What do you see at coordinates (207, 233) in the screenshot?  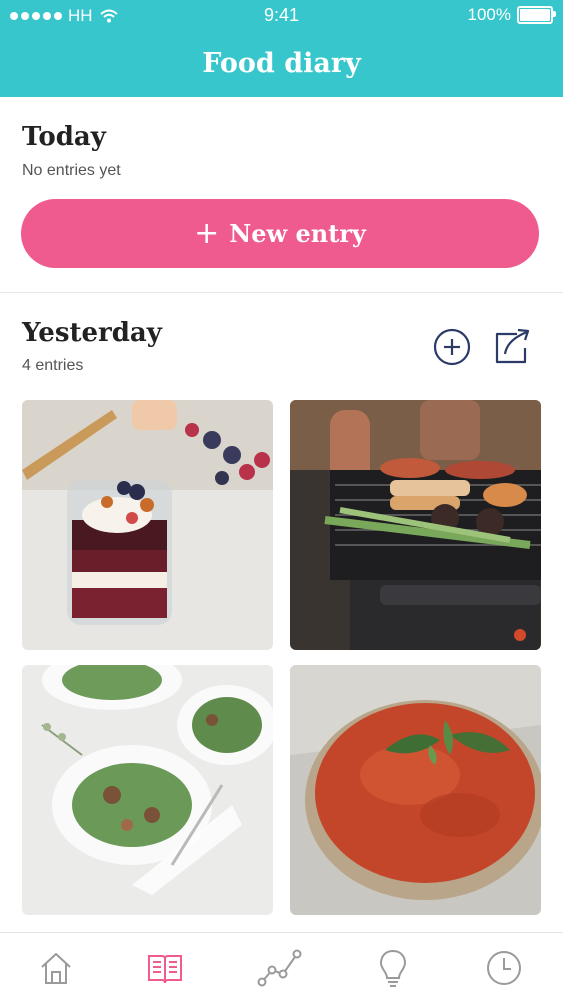 I see `plus-icon: +` at bounding box center [207, 233].